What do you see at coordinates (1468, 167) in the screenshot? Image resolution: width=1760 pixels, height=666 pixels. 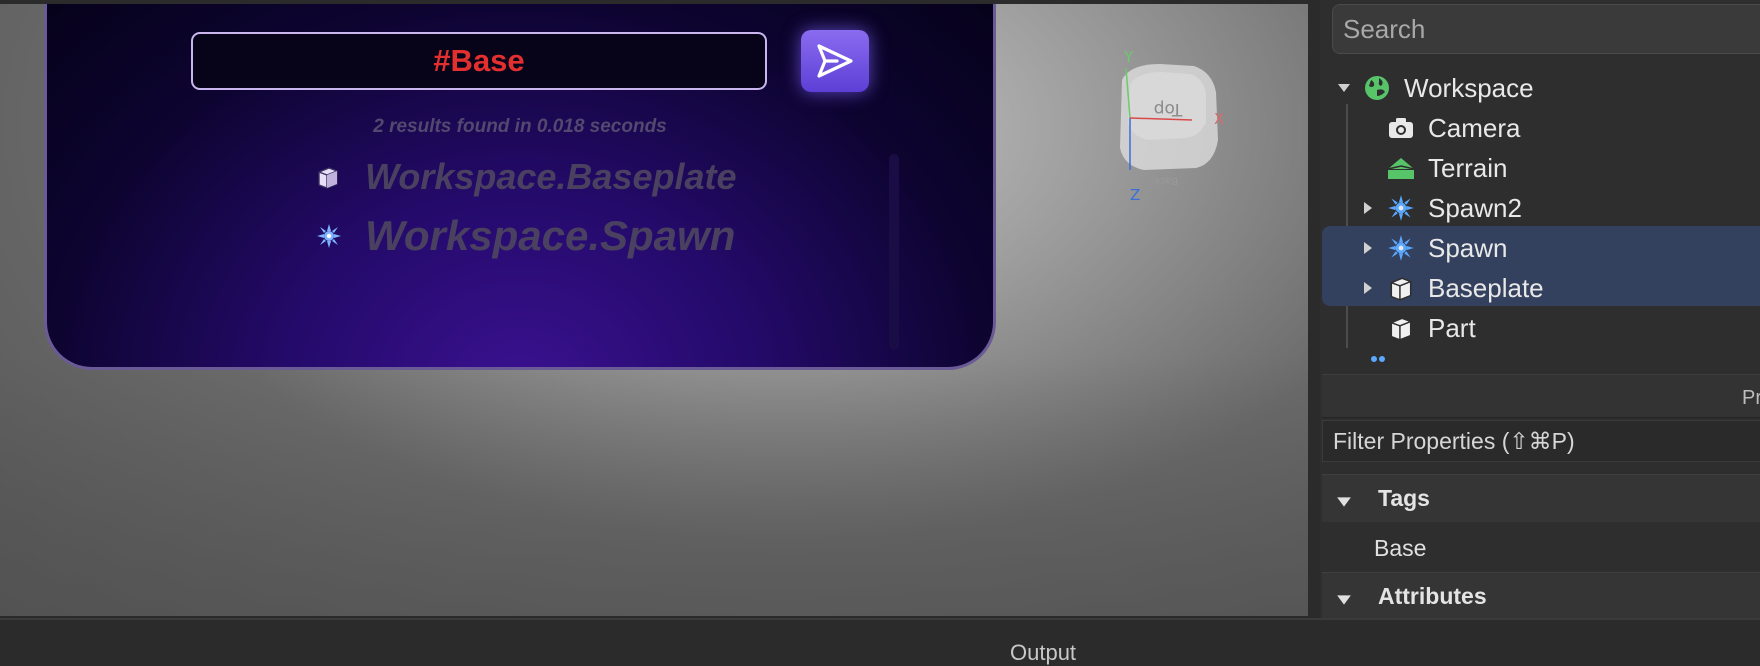 I see `tree-item-label: Terrain` at bounding box center [1468, 167].